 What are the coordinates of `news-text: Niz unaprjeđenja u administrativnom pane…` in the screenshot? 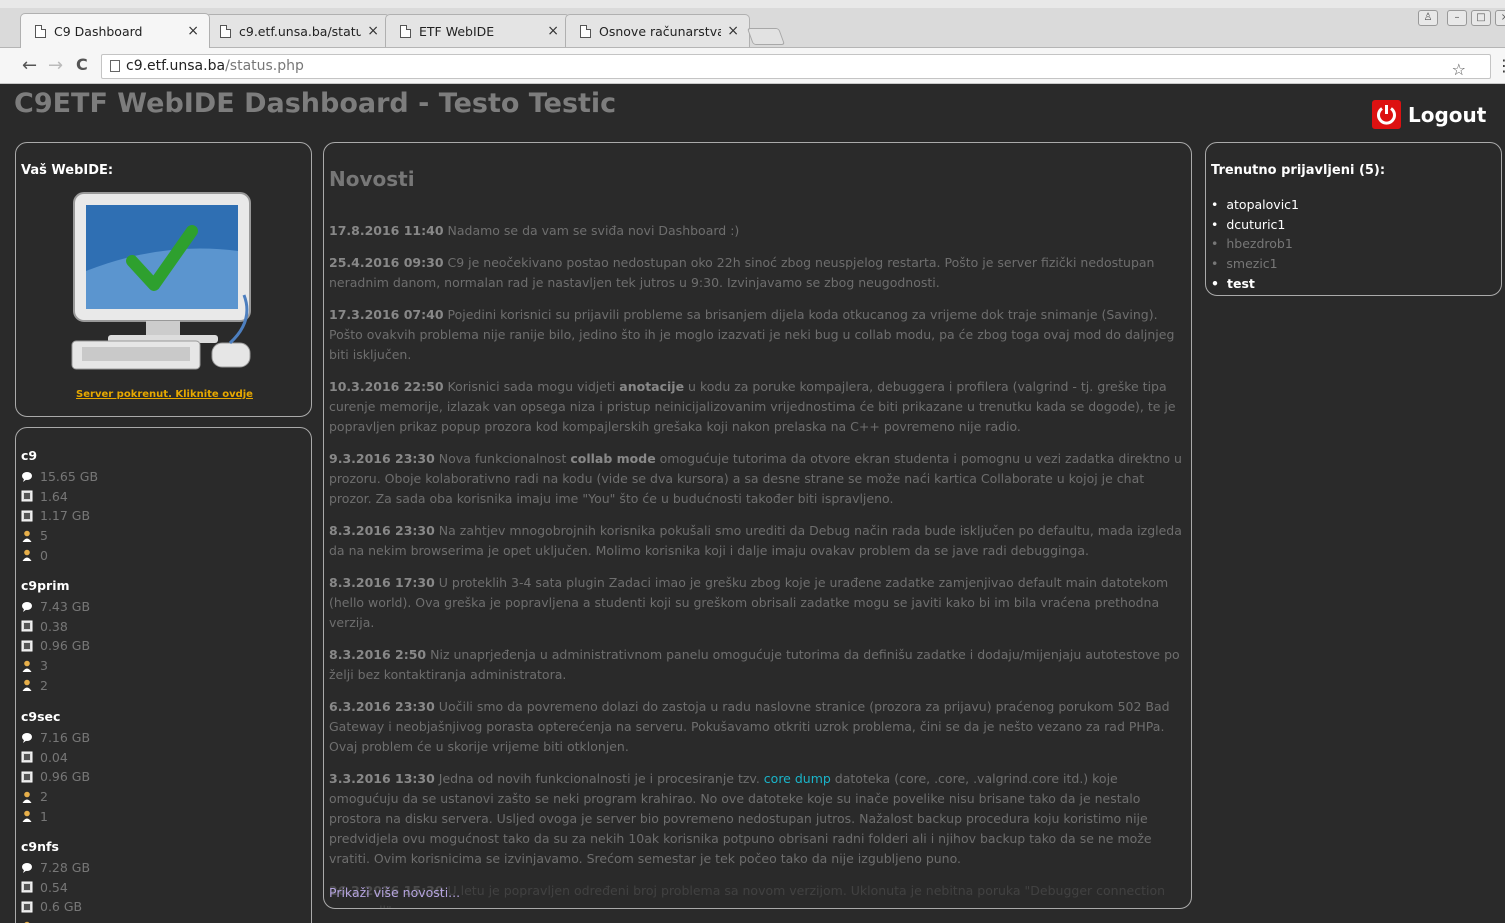 It's located at (754, 664).